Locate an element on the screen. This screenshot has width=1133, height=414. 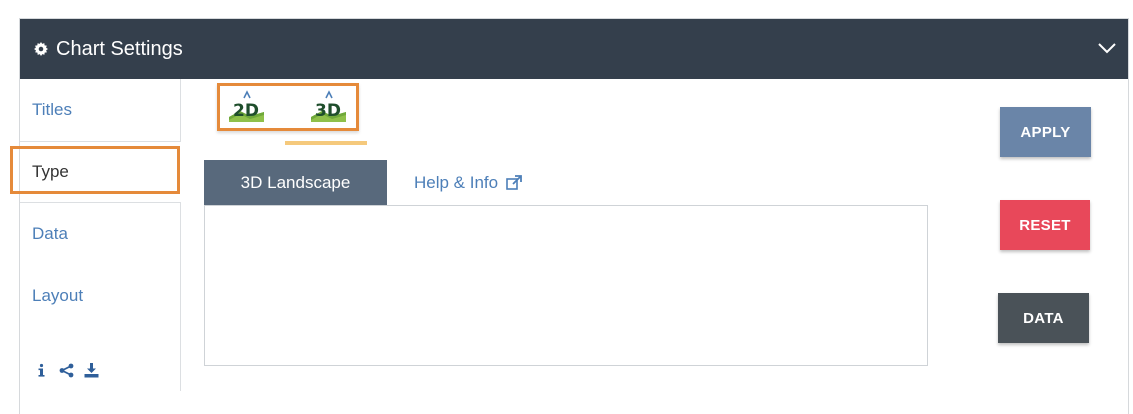
share-icon is located at coordinates (66, 370).